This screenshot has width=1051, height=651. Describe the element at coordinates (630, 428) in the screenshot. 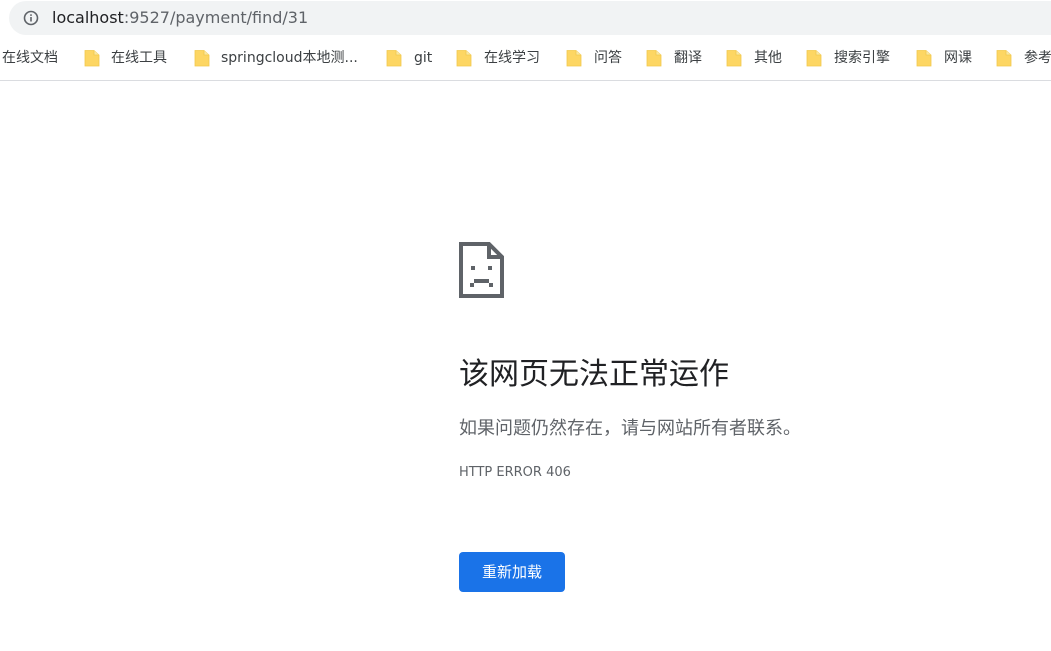

I see `error-description: 如果问题仍然存在，请与网站所有者联系。` at that location.